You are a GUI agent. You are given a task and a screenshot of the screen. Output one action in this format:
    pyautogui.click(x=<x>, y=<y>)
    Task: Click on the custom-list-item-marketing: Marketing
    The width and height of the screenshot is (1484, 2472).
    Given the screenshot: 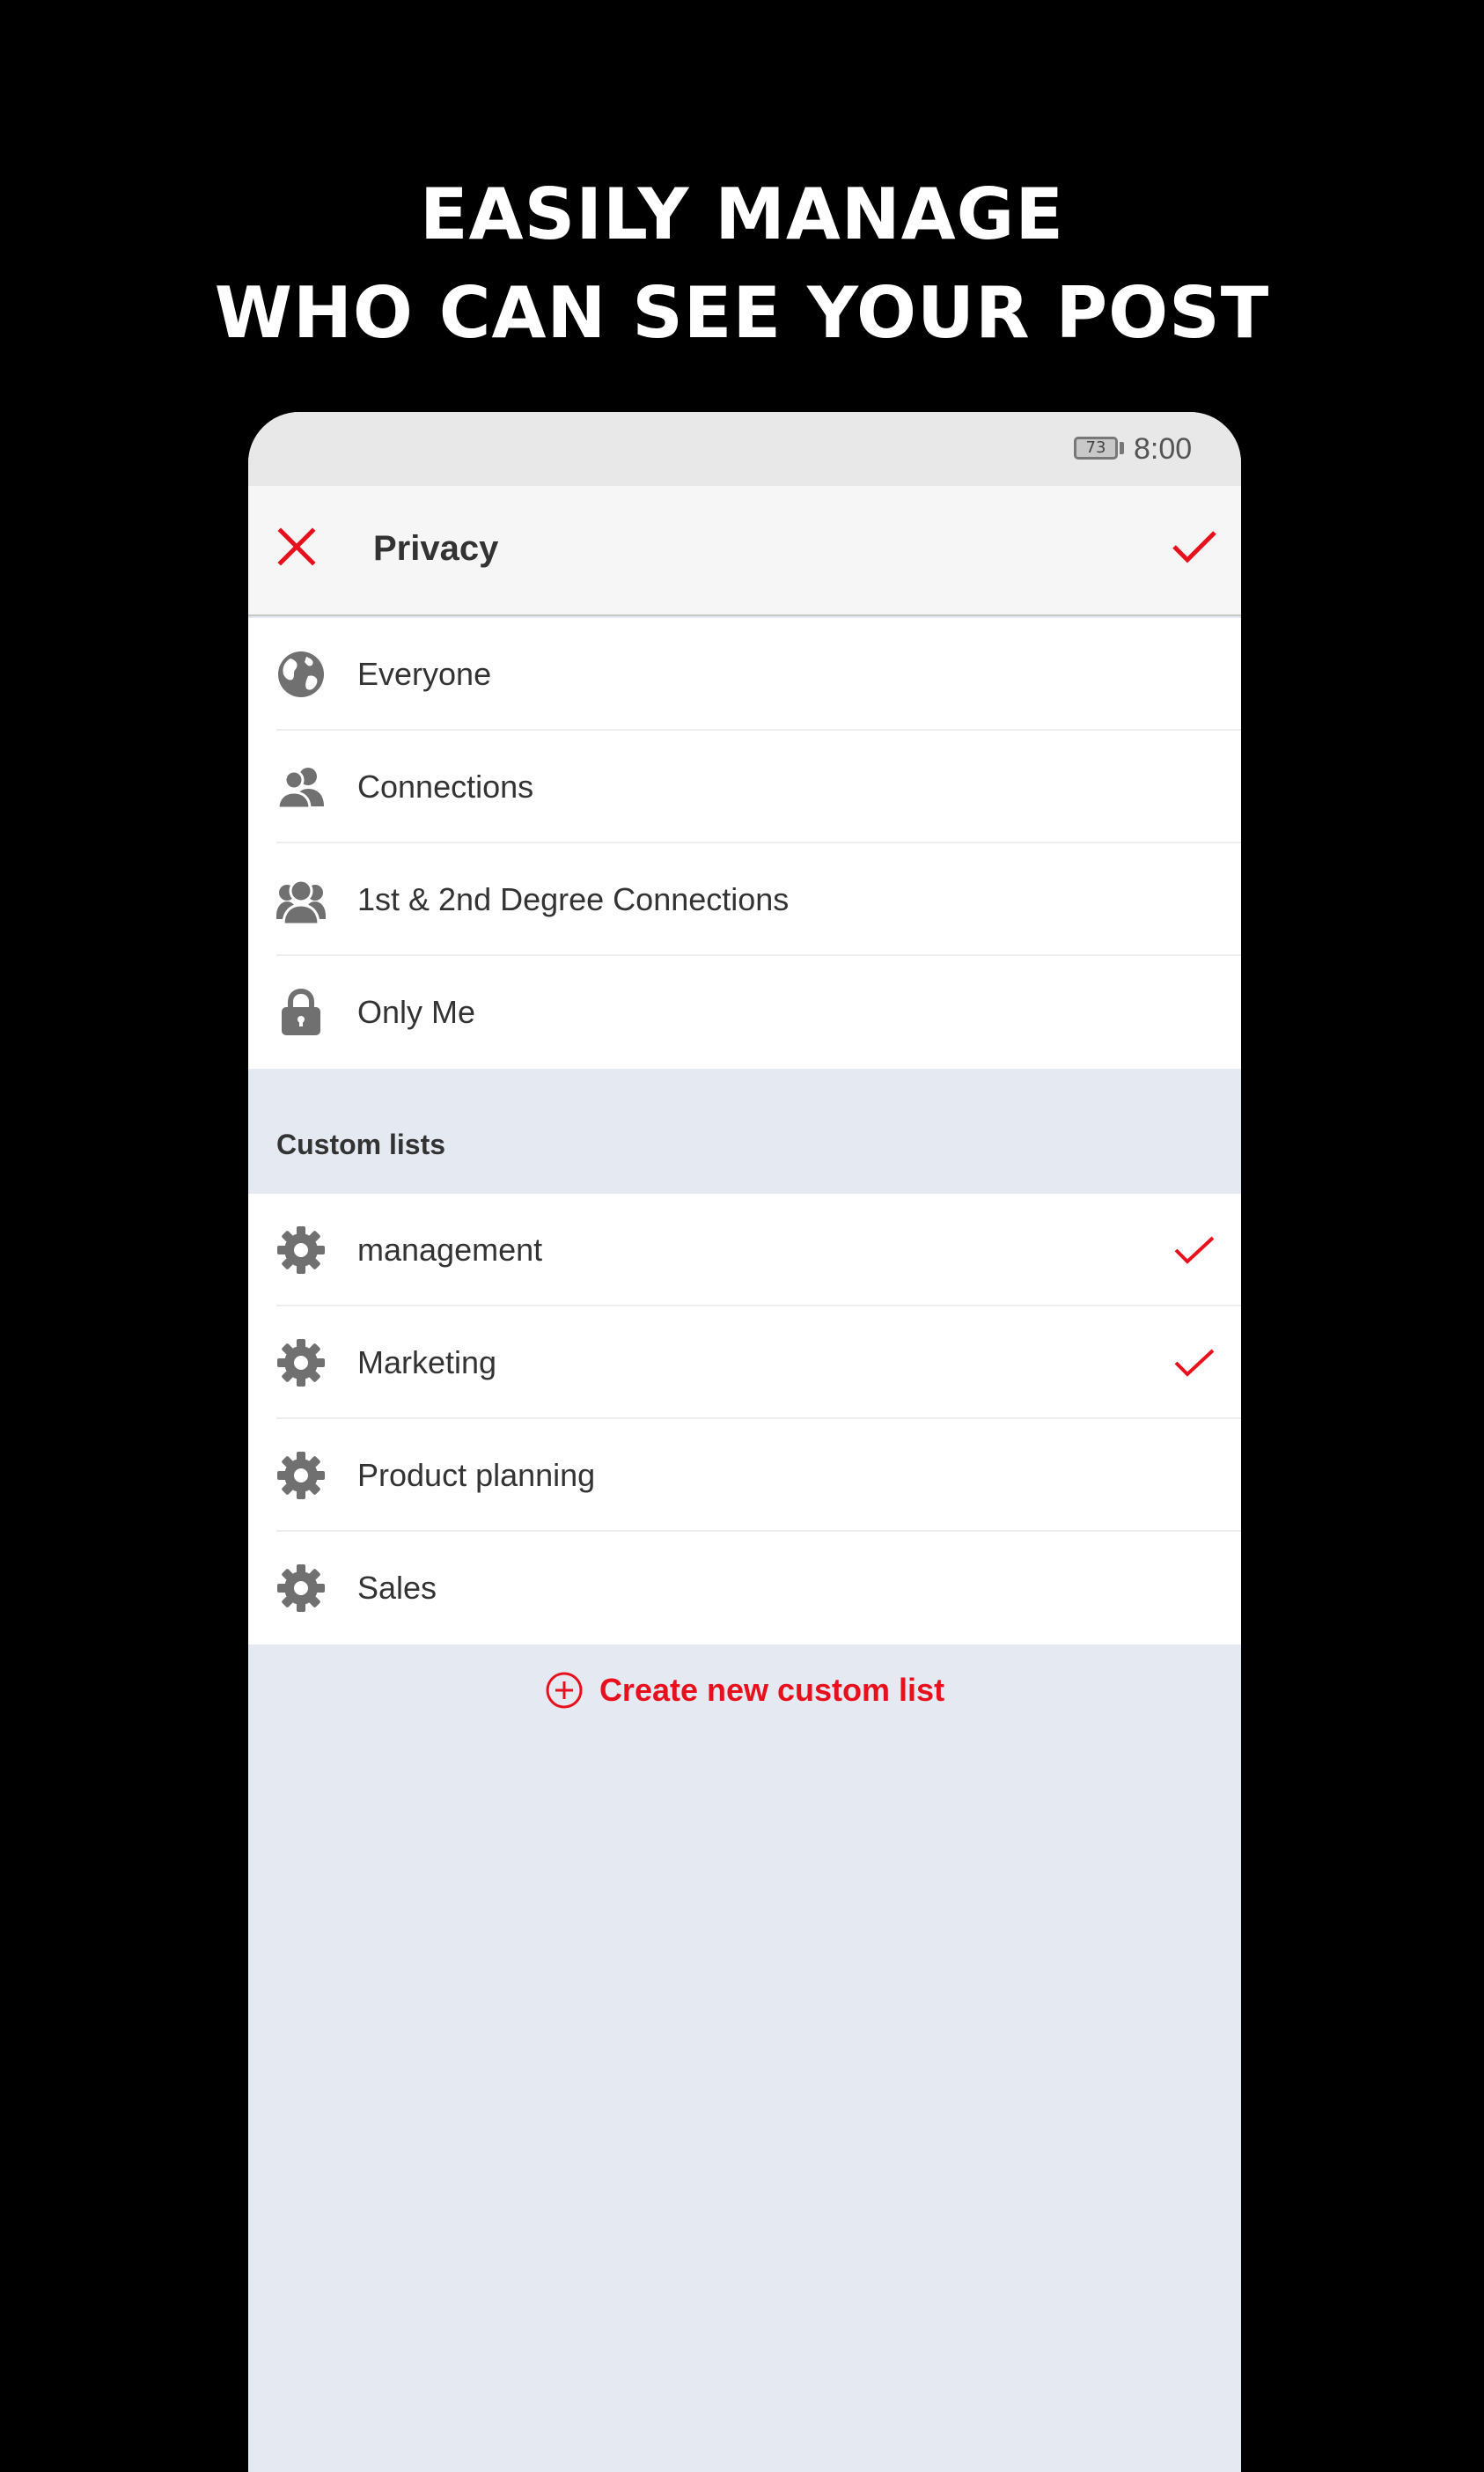 What is the action you would take?
    pyautogui.click(x=744, y=1362)
    